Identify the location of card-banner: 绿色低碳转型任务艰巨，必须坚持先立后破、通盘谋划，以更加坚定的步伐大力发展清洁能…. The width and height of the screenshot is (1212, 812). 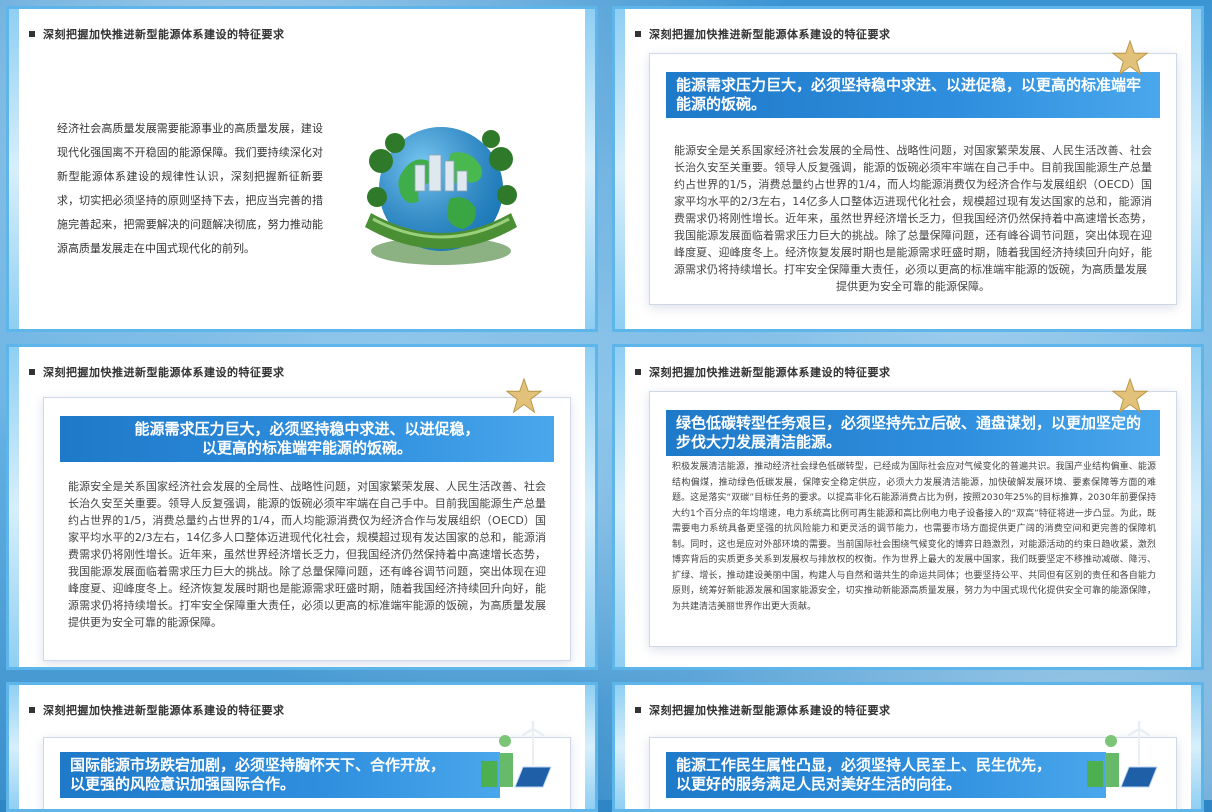
(913, 433).